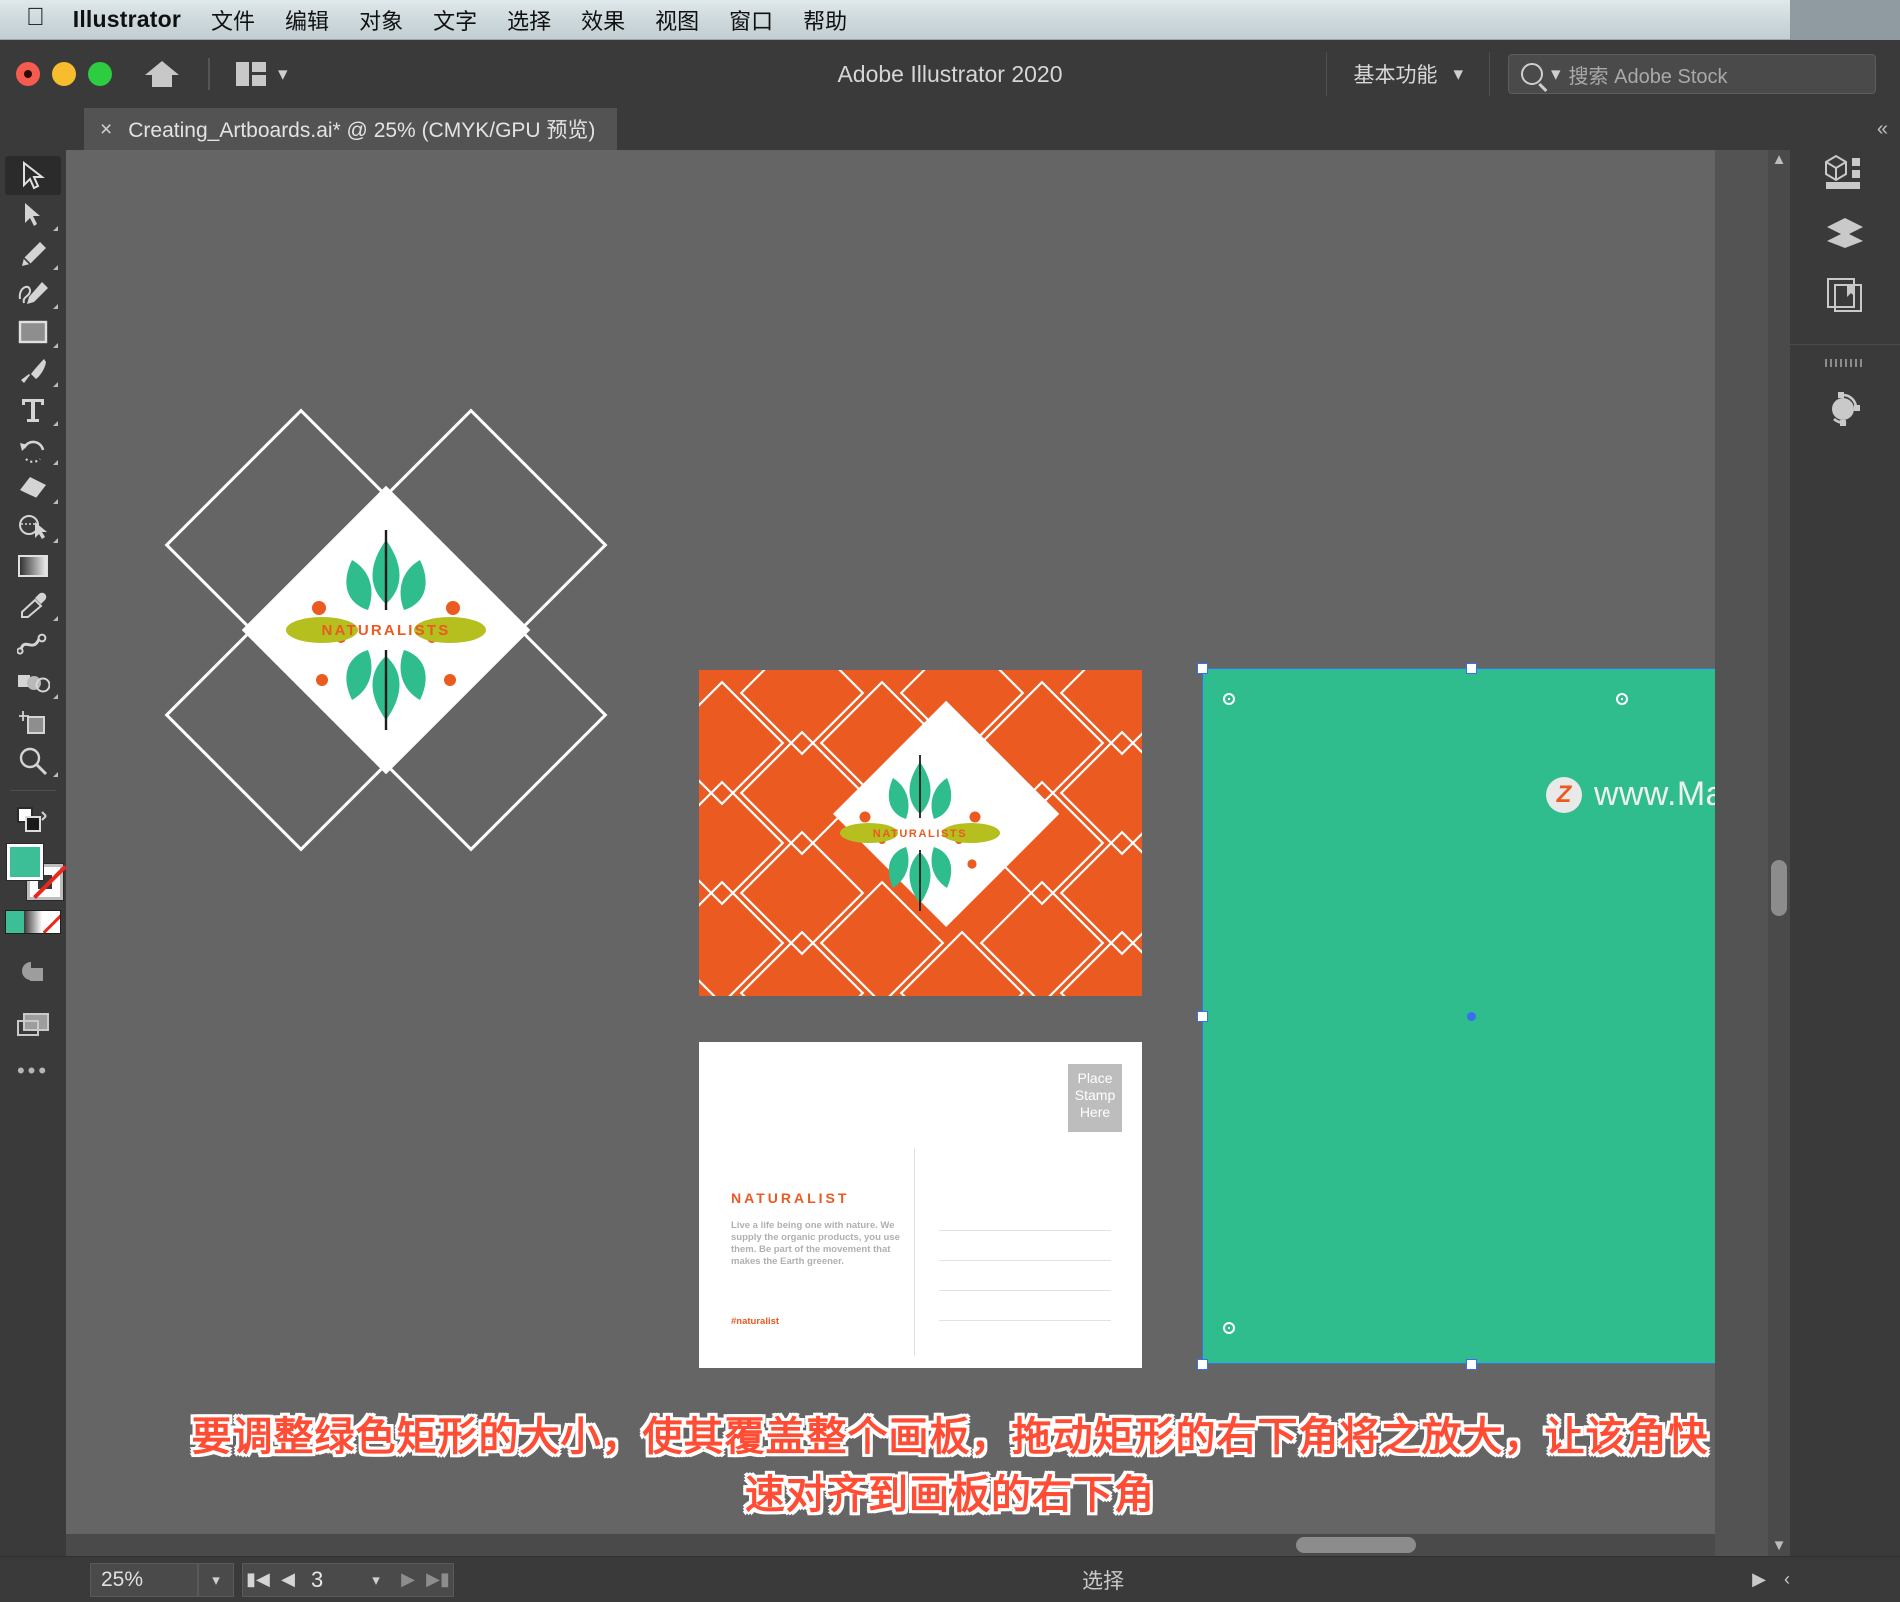 This screenshot has height=1602, width=1900. Describe the element at coordinates (1779, 160) in the screenshot. I see `scroll-up-icon: ▲` at that location.